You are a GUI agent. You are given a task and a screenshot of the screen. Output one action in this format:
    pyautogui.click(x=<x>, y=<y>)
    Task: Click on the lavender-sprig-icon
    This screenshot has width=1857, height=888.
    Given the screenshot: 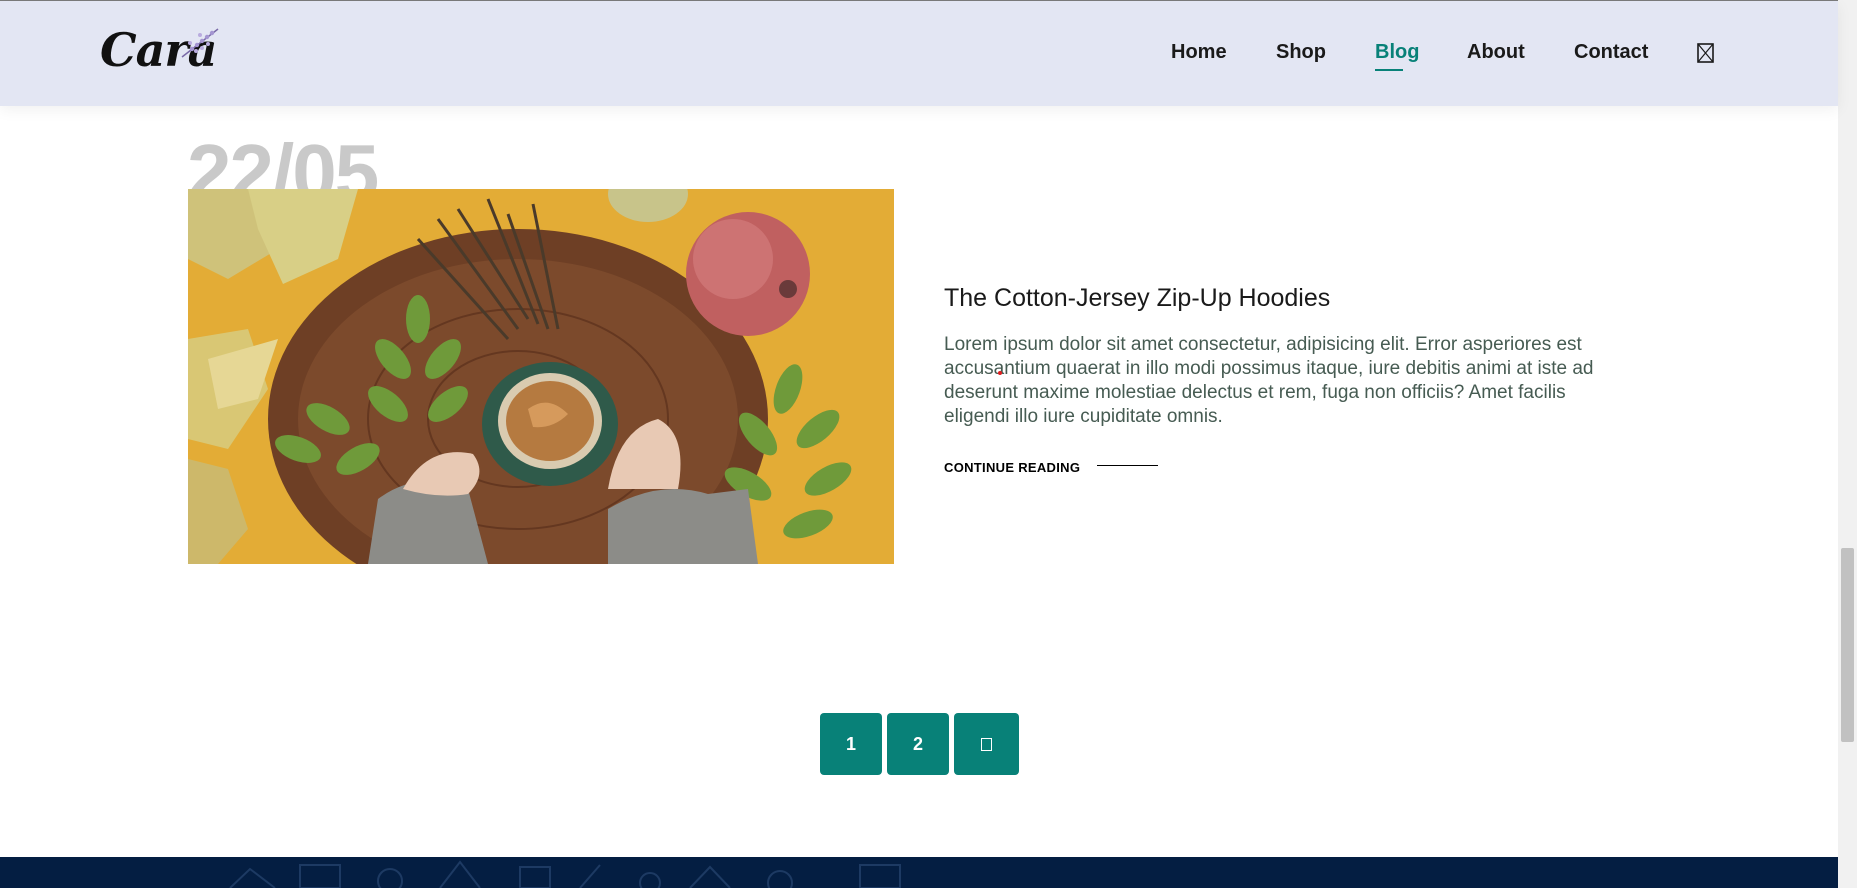 What is the action you would take?
    pyautogui.click(x=200, y=43)
    